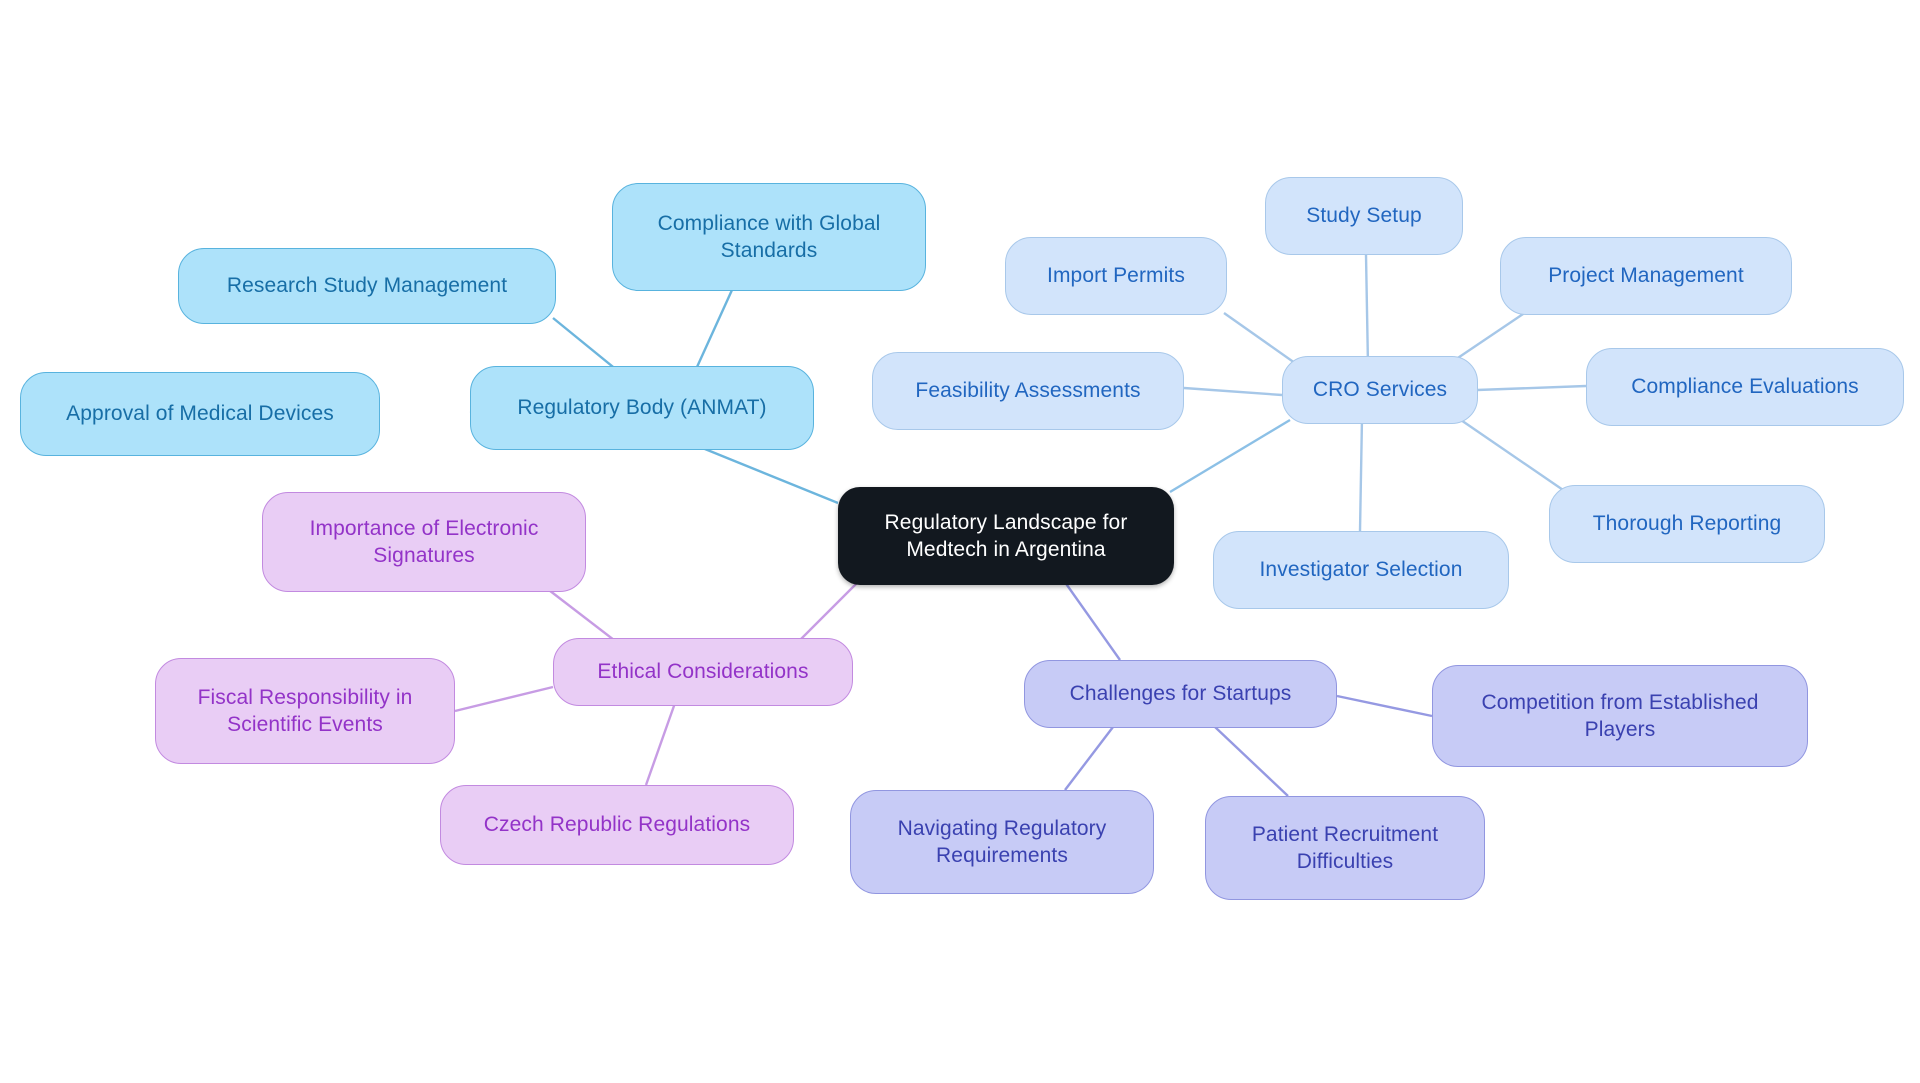  I want to click on edge-anmat-compliance-global, so click(712, 334).